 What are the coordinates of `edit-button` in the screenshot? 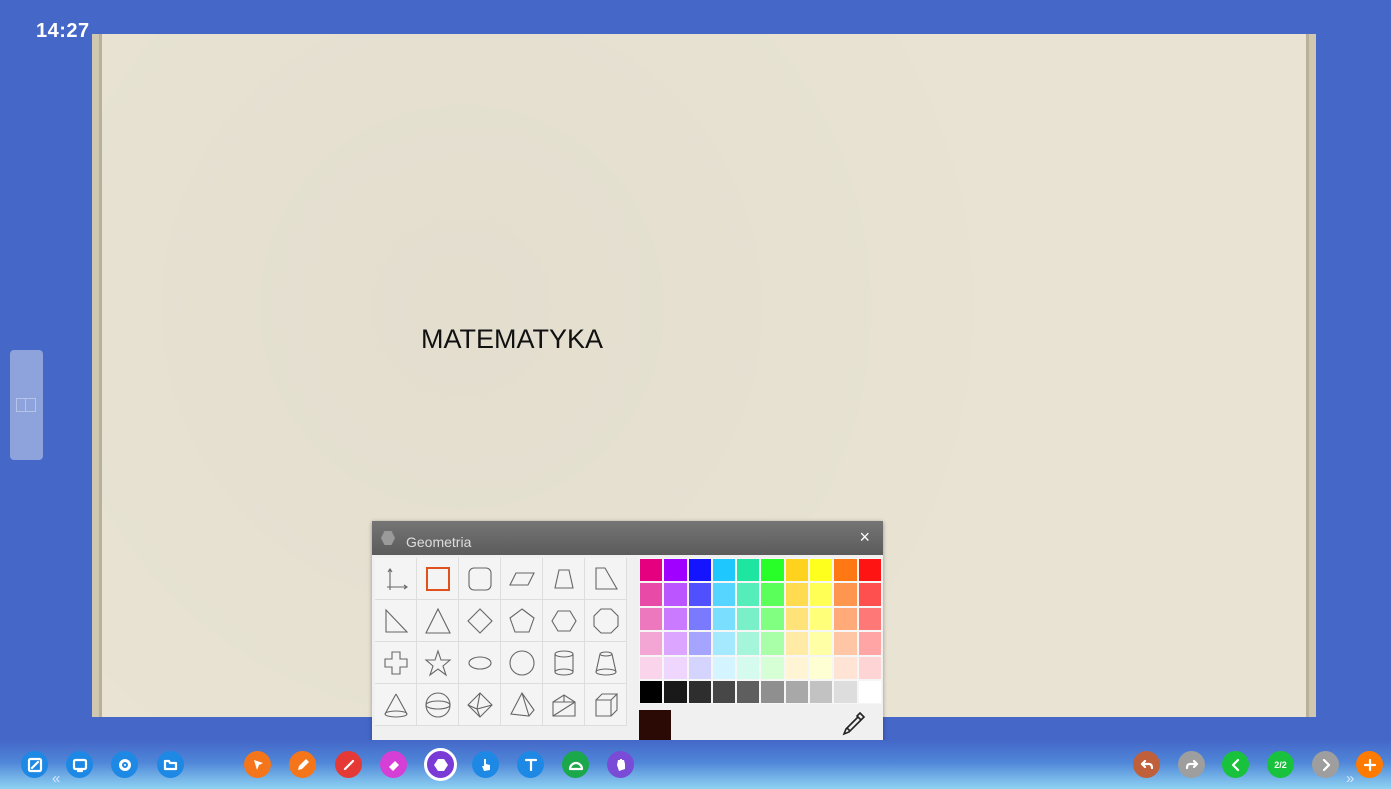 It's located at (34, 764).